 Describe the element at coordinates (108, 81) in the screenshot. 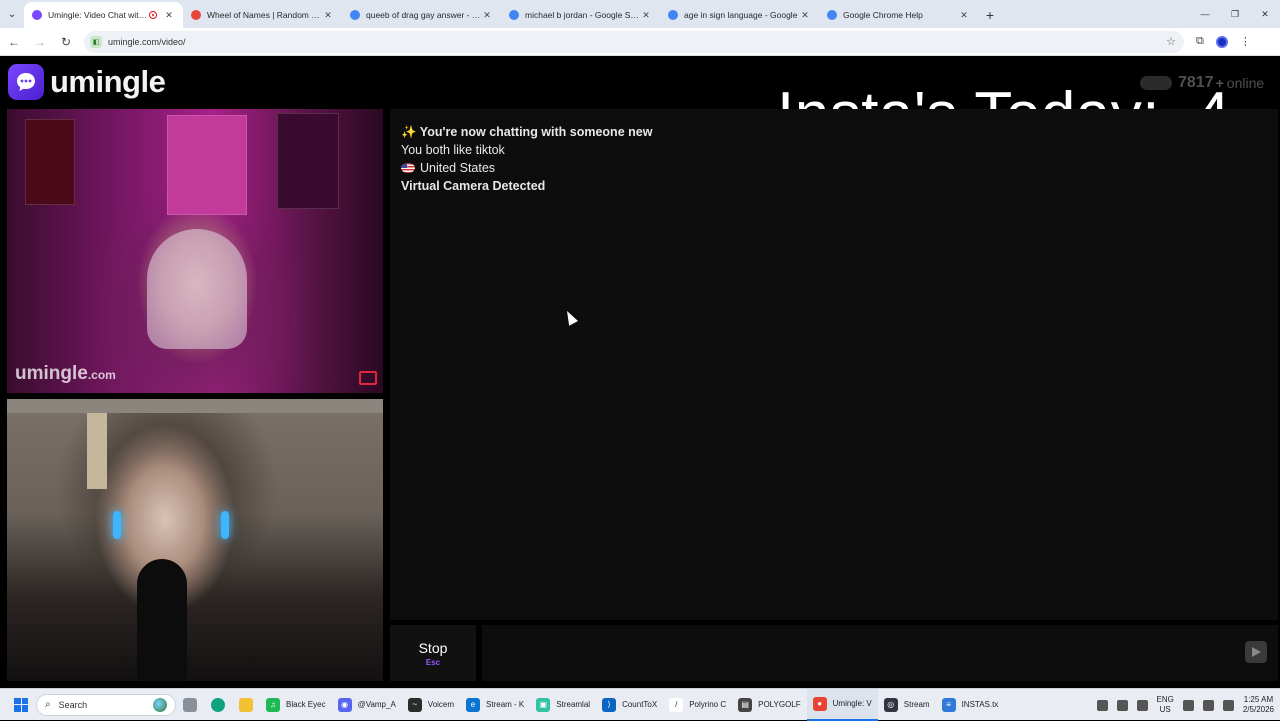

I see `logo-text: umingle` at that location.